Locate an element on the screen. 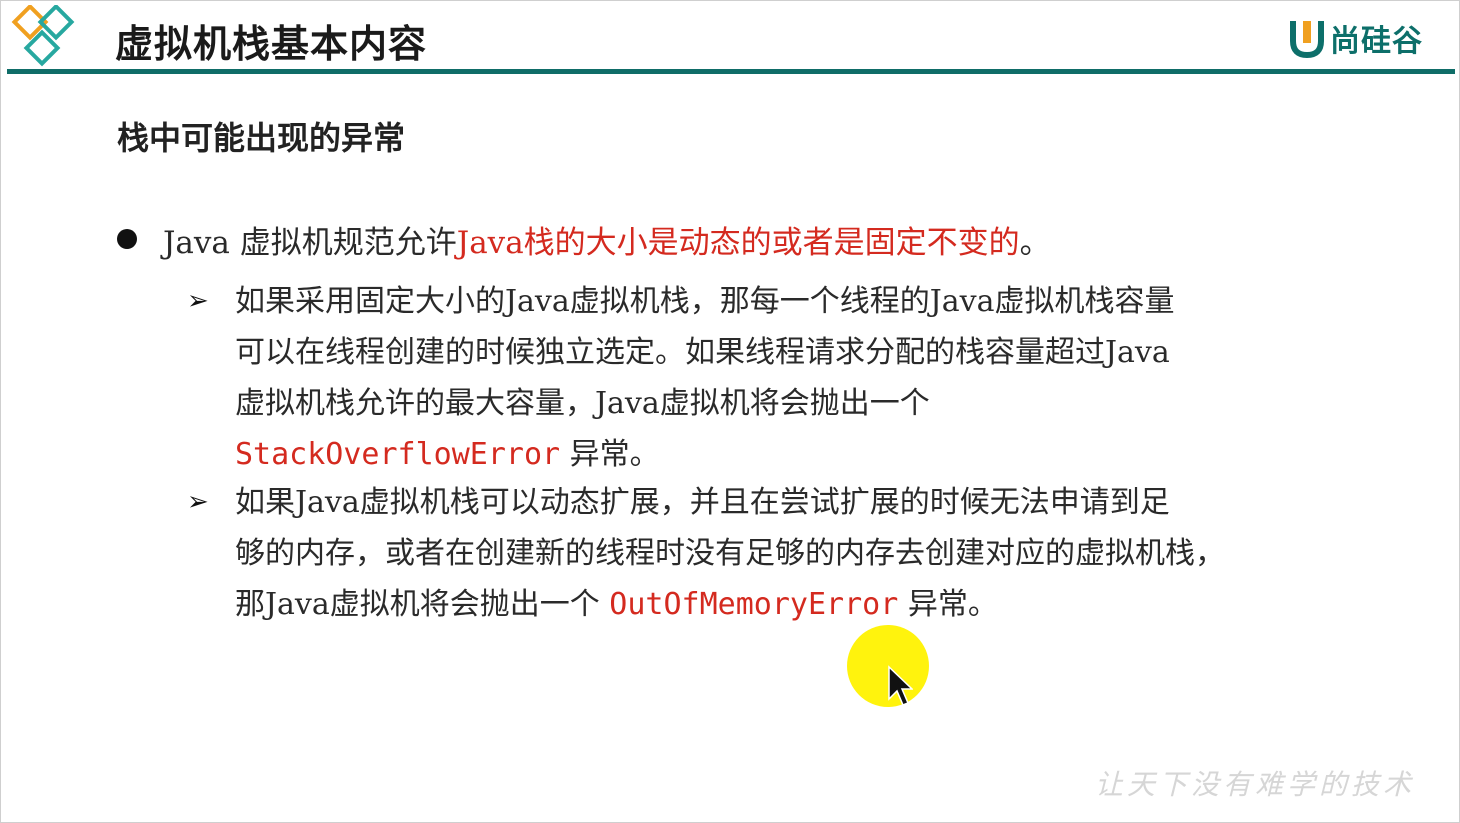 The width and height of the screenshot is (1460, 823). sub-item-line: 如果采用固定大小的Java虚拟机栈，那每一个线程的Java虚拟机栈容量 is located at coordinates (705, 301).